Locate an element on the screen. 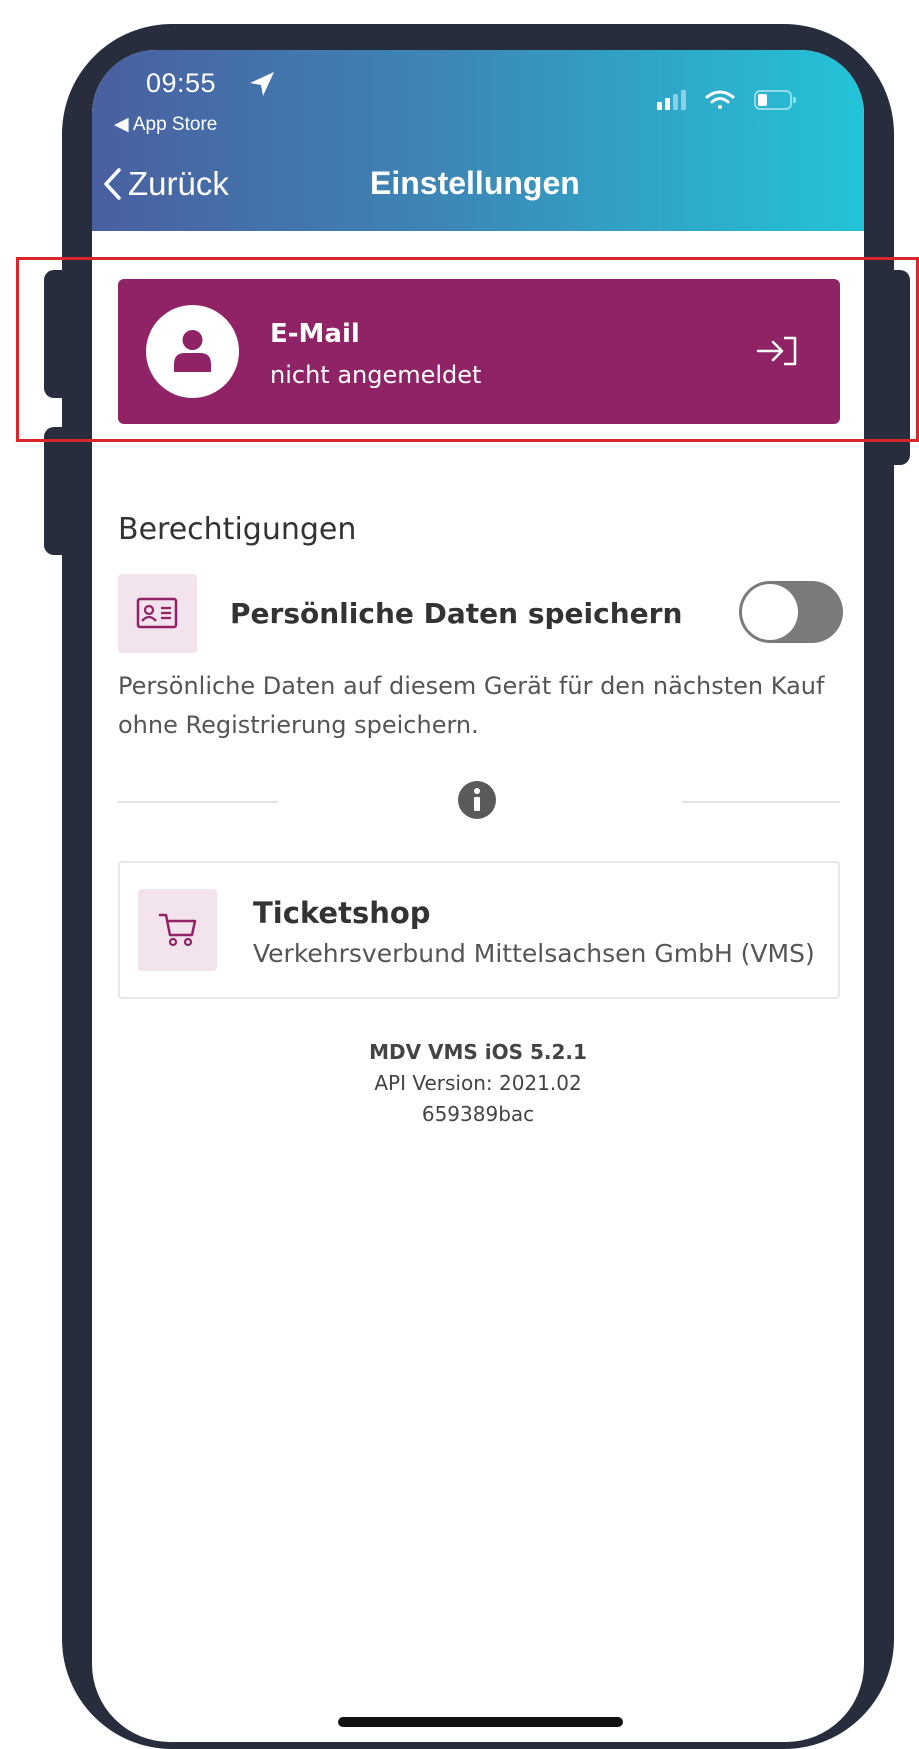  ticketshop-title: Ticketshop is located at coordinates (342, 913).